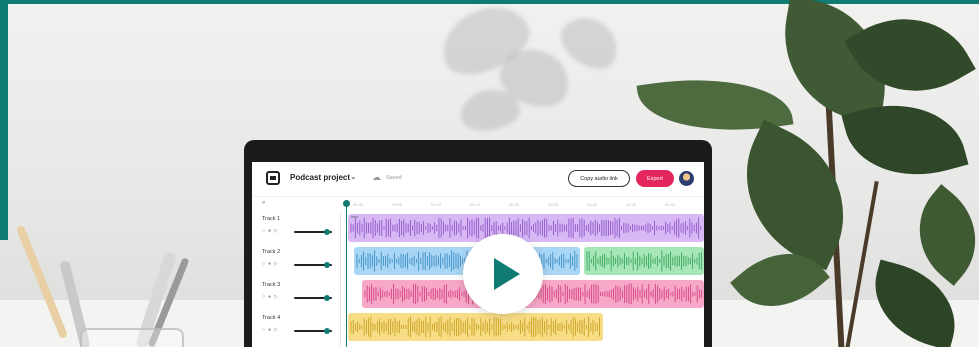 This screenshot has height=347, width=979. I want to click on ruler-tick: 00:30, so click(592, 204).